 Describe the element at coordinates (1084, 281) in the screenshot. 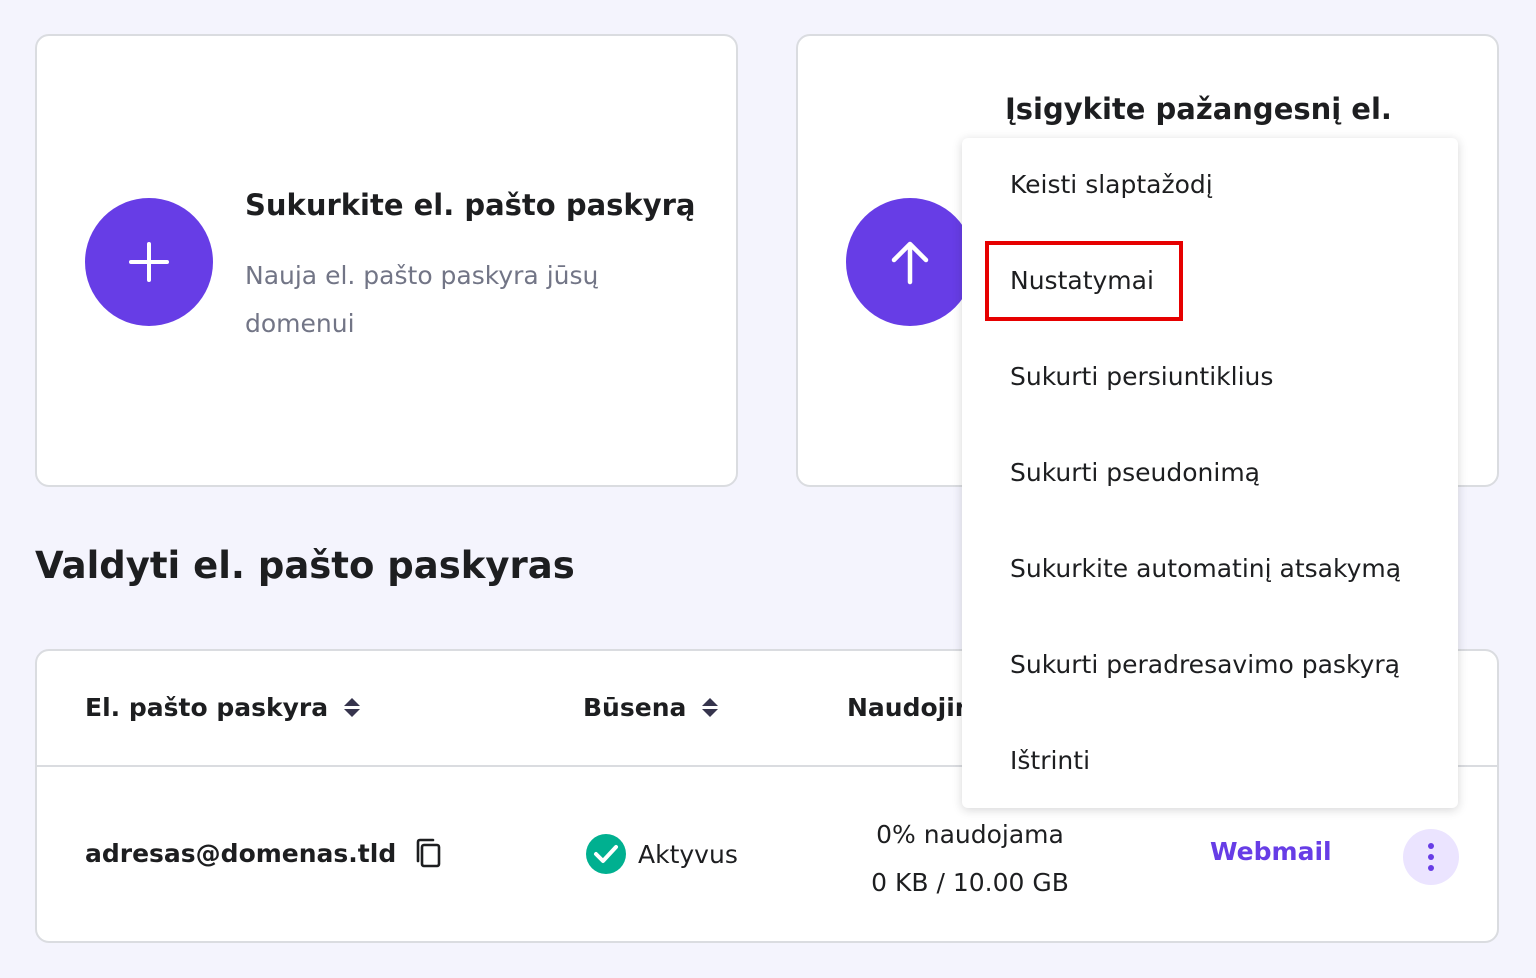

I see `highlight-box` at that location.